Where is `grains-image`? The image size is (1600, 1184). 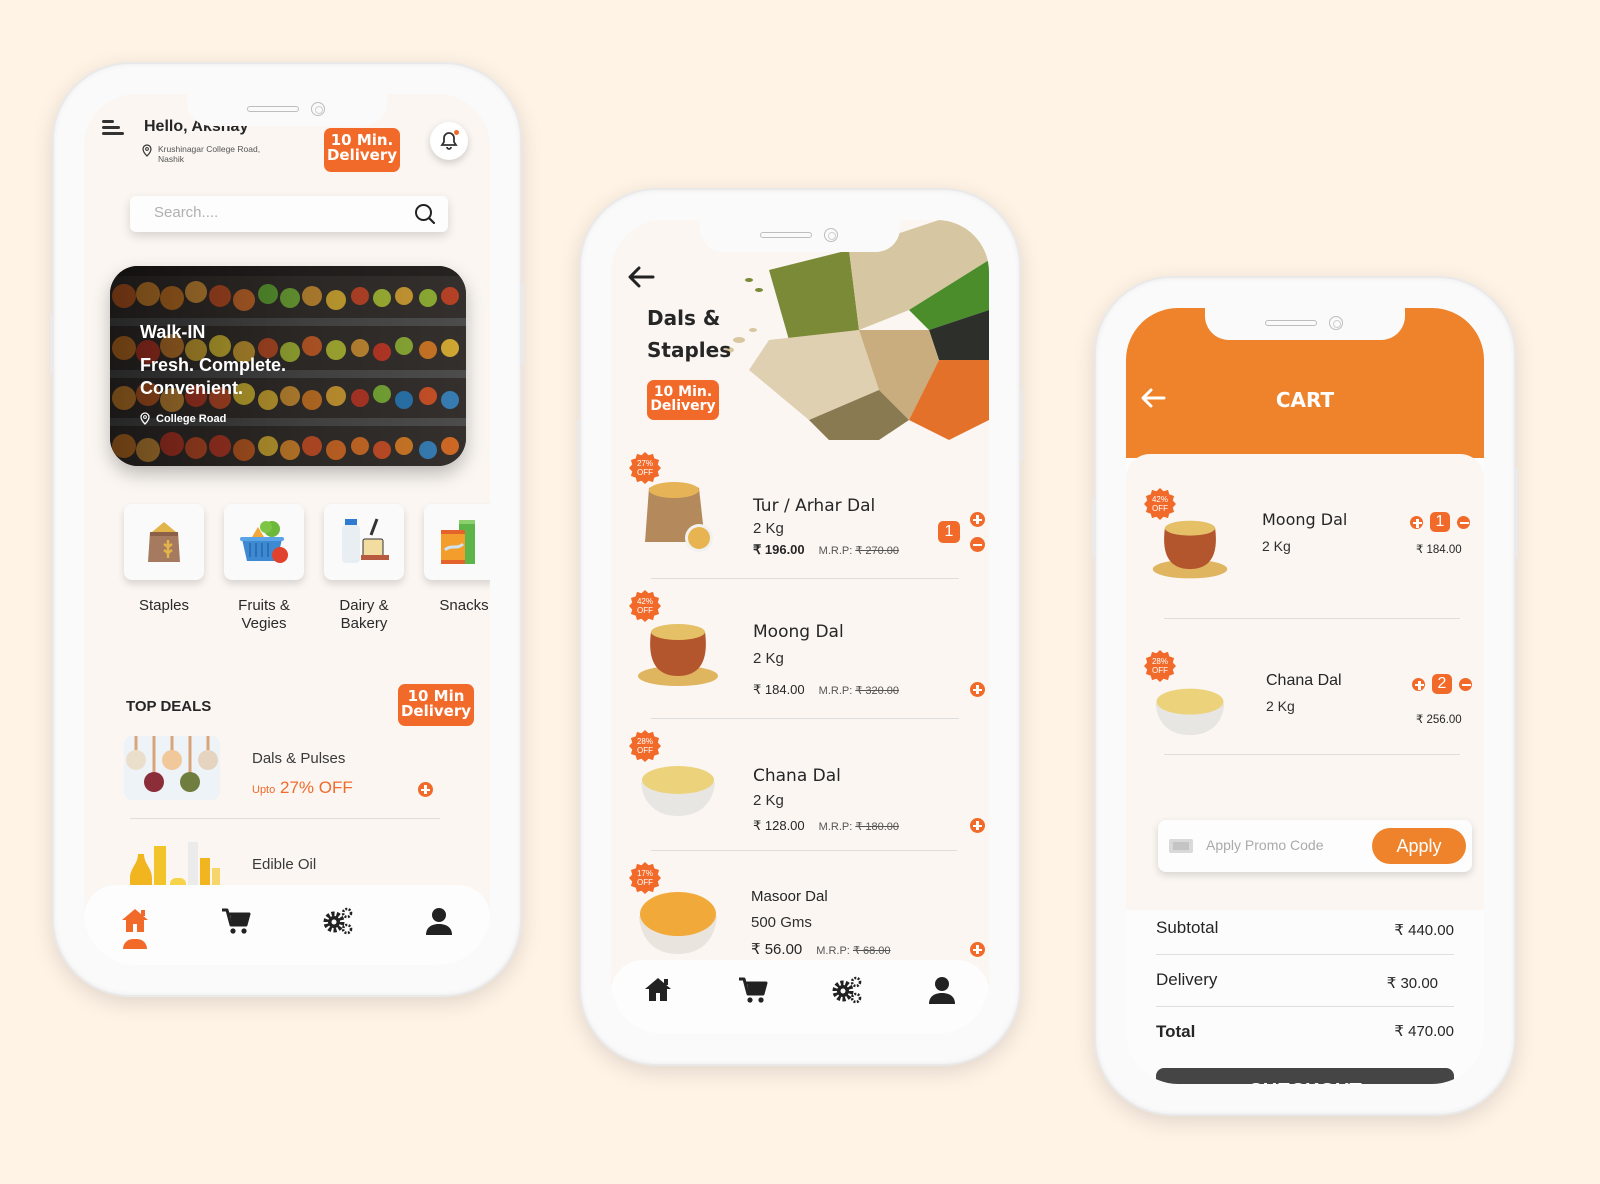 grains-image is located at coordinates (856, 330).